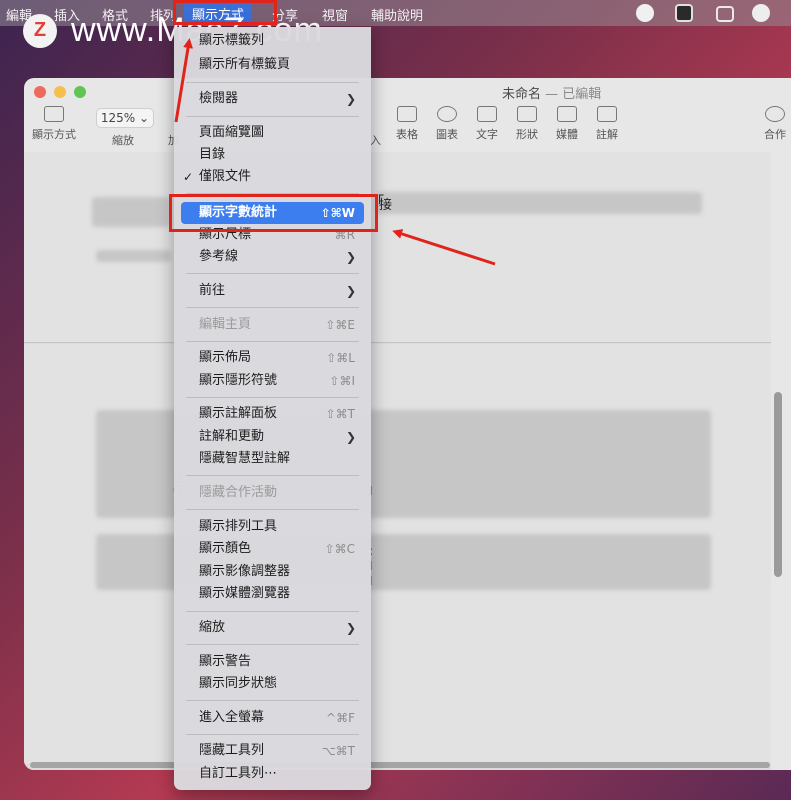 Image resolution: width=791 pixels, height=800 pixels. Describe the element at coordinates (444, 247) in the screenshot. I see `arrow-to-word-count` at that location.